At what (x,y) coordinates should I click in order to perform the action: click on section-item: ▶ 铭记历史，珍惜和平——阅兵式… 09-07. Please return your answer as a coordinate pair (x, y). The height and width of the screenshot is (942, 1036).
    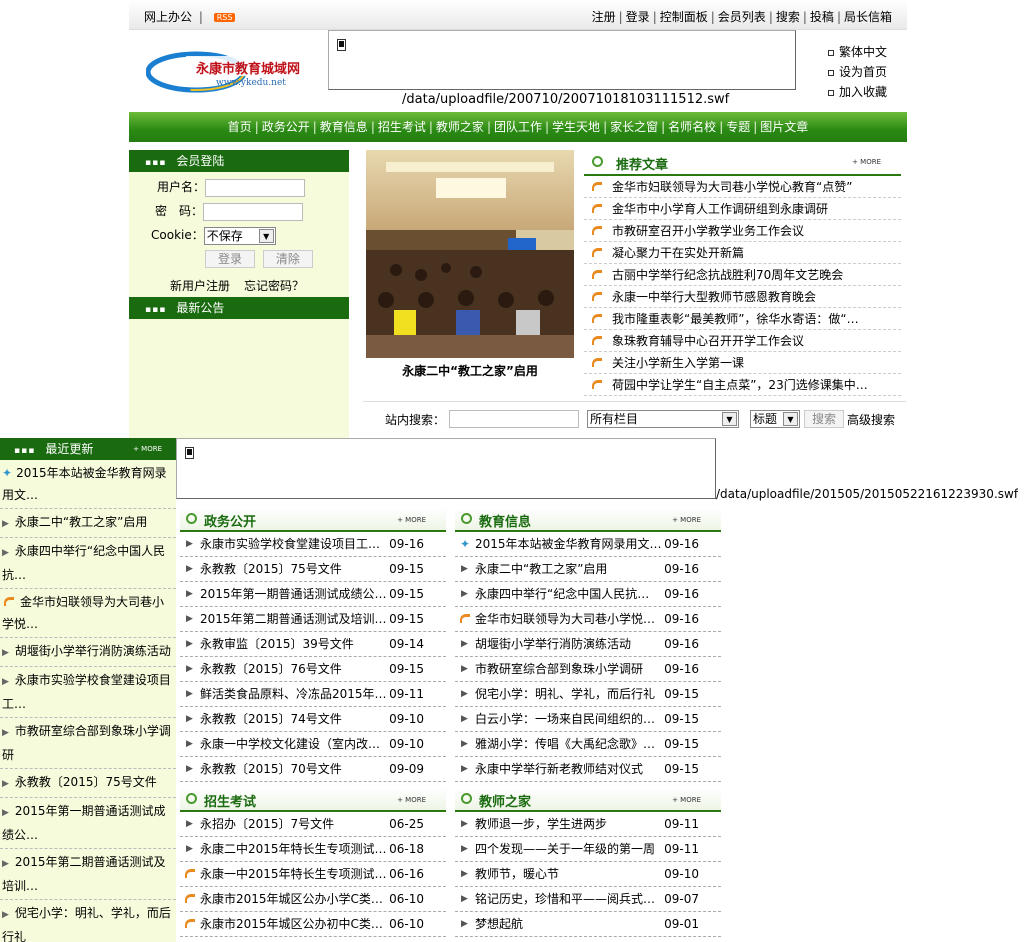
    Looking at the image, I should click on (588, 899).